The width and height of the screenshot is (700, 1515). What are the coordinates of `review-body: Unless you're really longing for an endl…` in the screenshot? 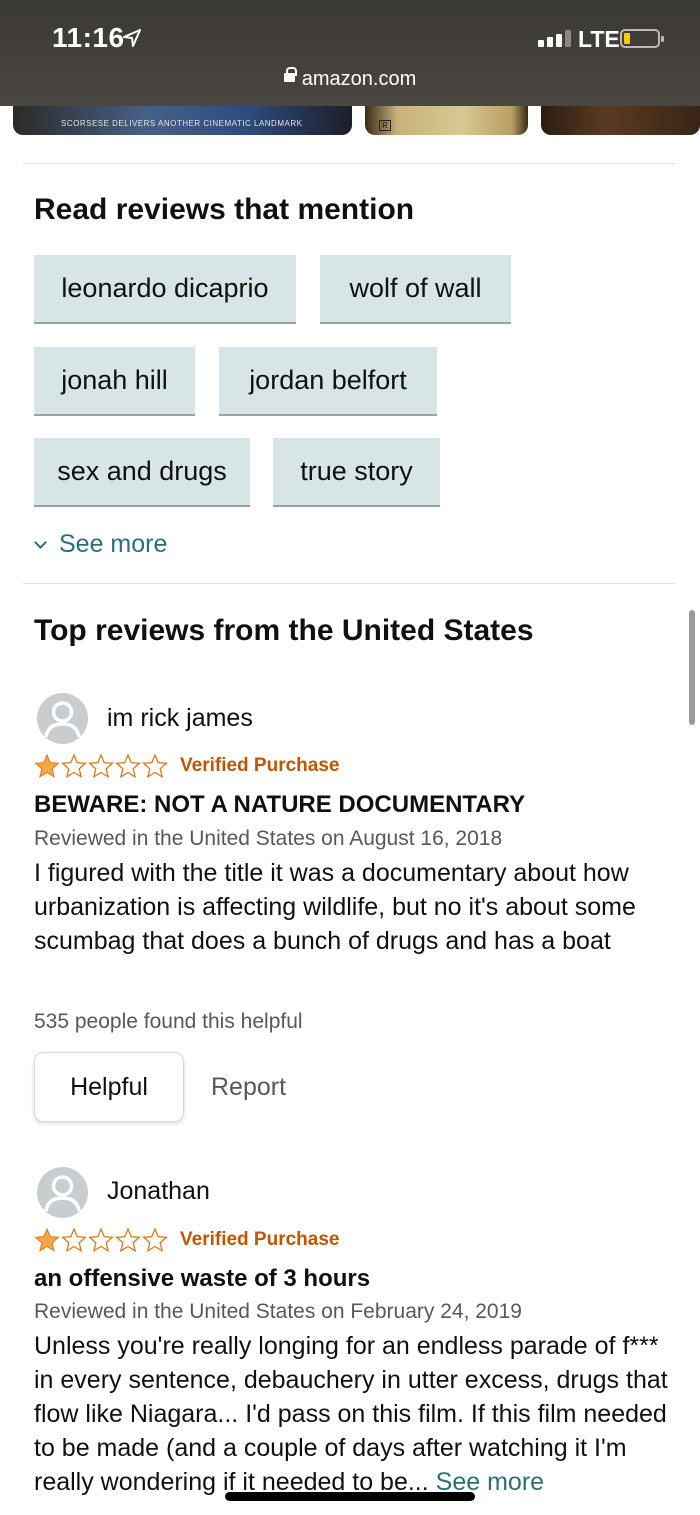 It's located at (354, 1422).